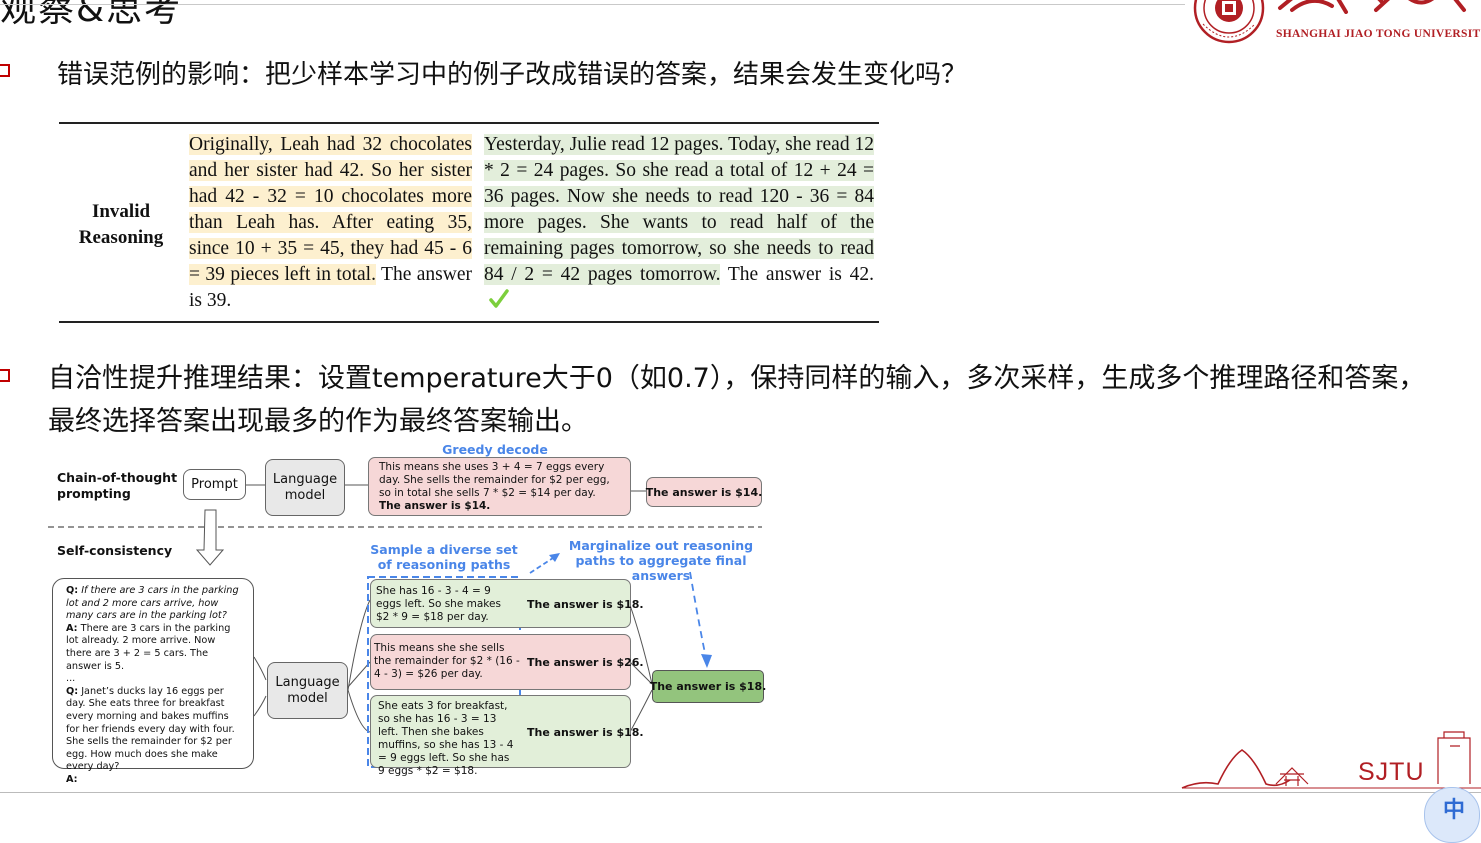 The image size is (1481, 843). I want to click on path-answer-3: The answer is $18., so click(585, 732).